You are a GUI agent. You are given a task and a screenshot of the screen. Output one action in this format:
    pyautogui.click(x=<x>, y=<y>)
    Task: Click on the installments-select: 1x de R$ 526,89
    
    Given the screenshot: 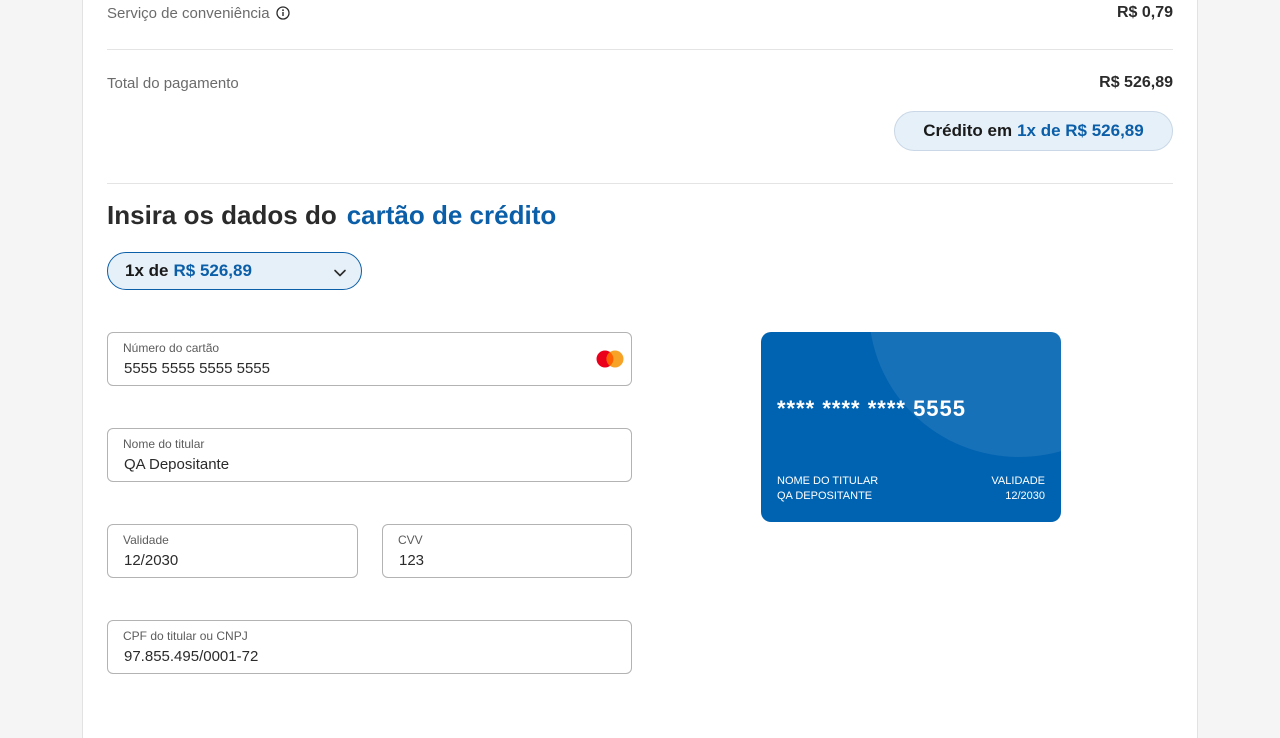 What is the action you would take?
    pyautogui.click(x=234, y=271)
    